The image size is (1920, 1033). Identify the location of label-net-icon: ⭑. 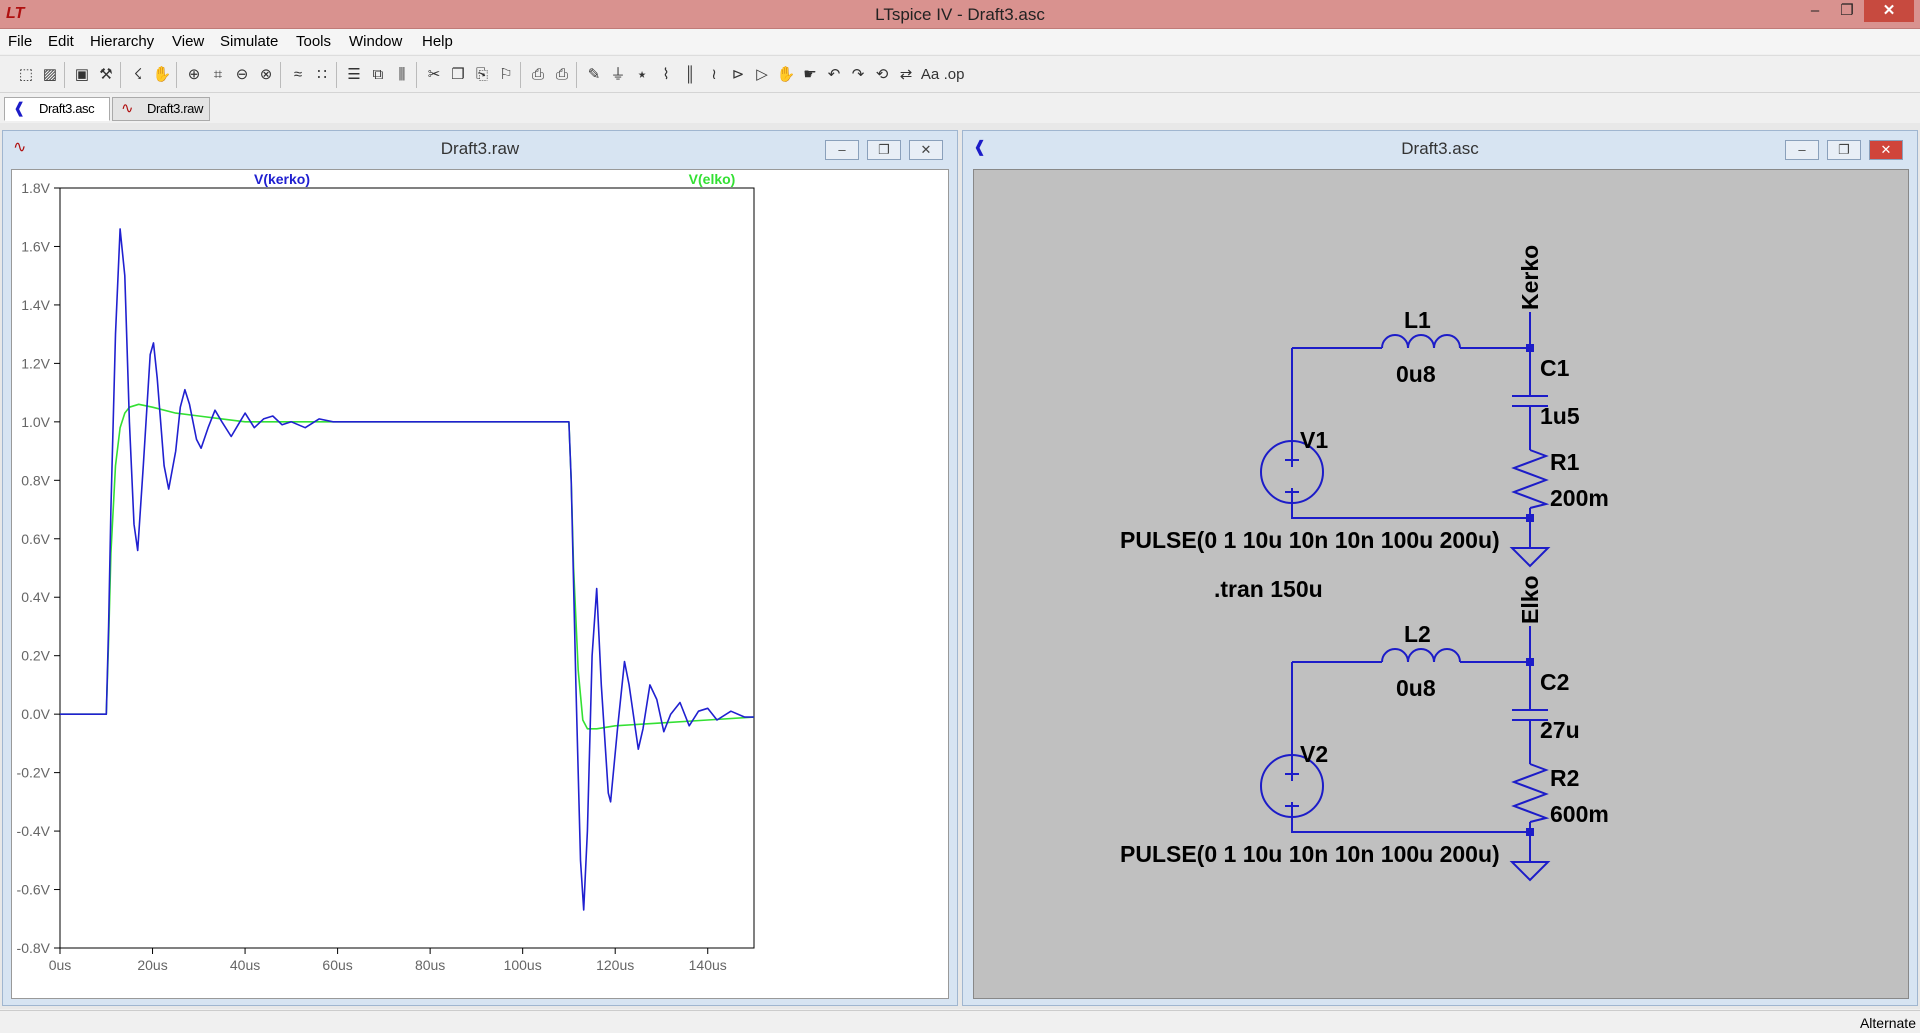
(642, 75).